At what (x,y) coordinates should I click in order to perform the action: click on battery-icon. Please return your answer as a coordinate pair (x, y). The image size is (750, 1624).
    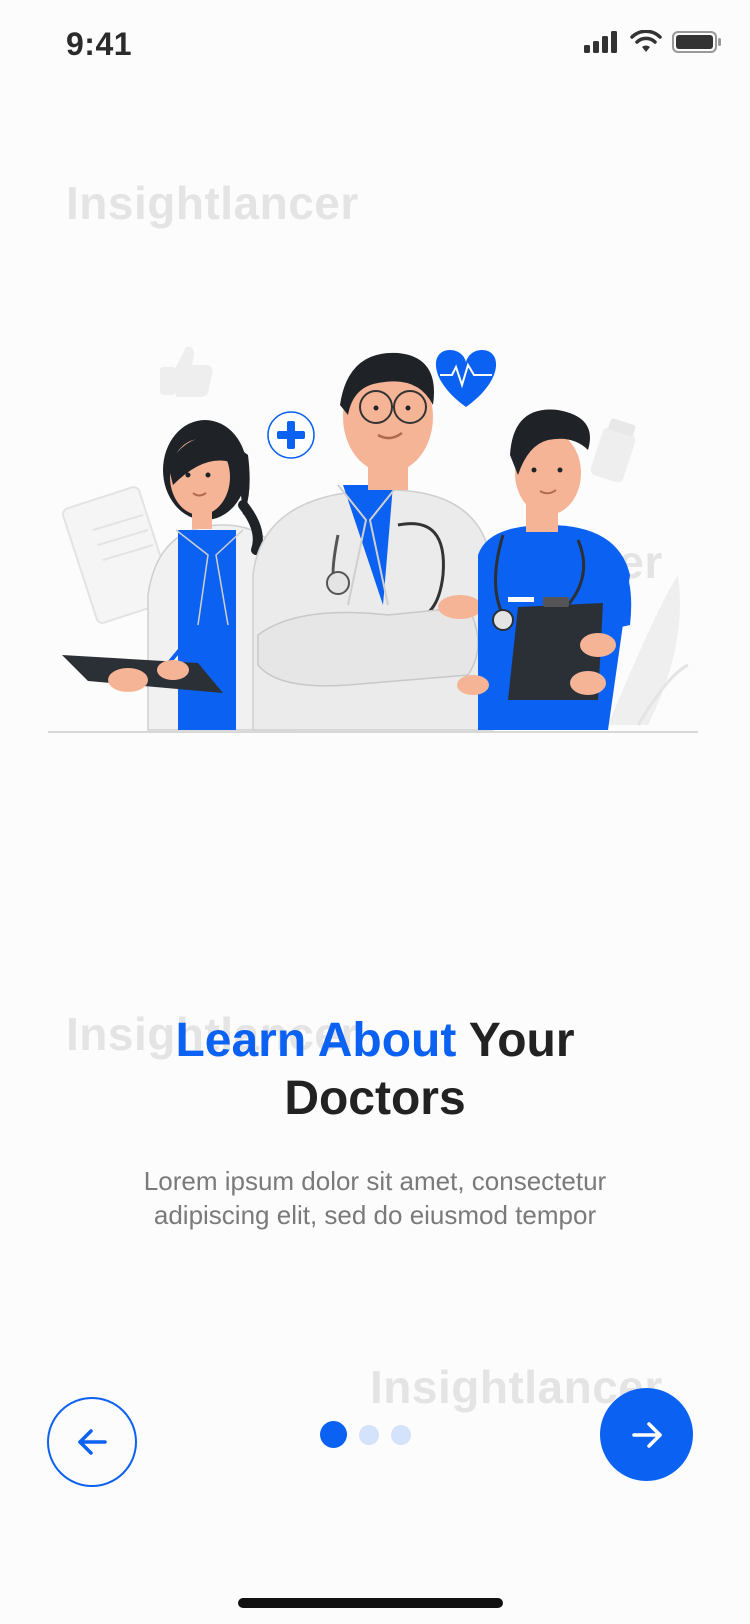
    Looking at the image, I should click on (696, 42).